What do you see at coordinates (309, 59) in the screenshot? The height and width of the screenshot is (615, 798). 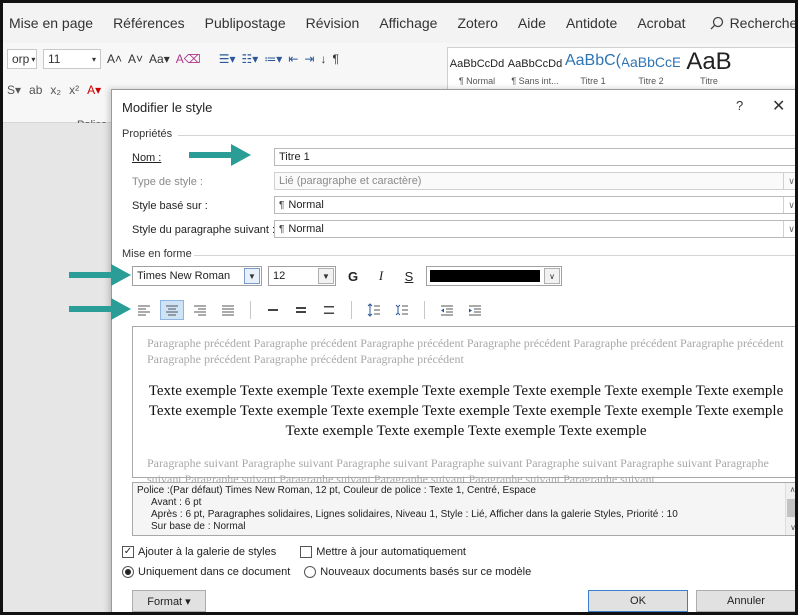 I see `increase-indent-icon: ⇥` at bounding box center [309, 59].